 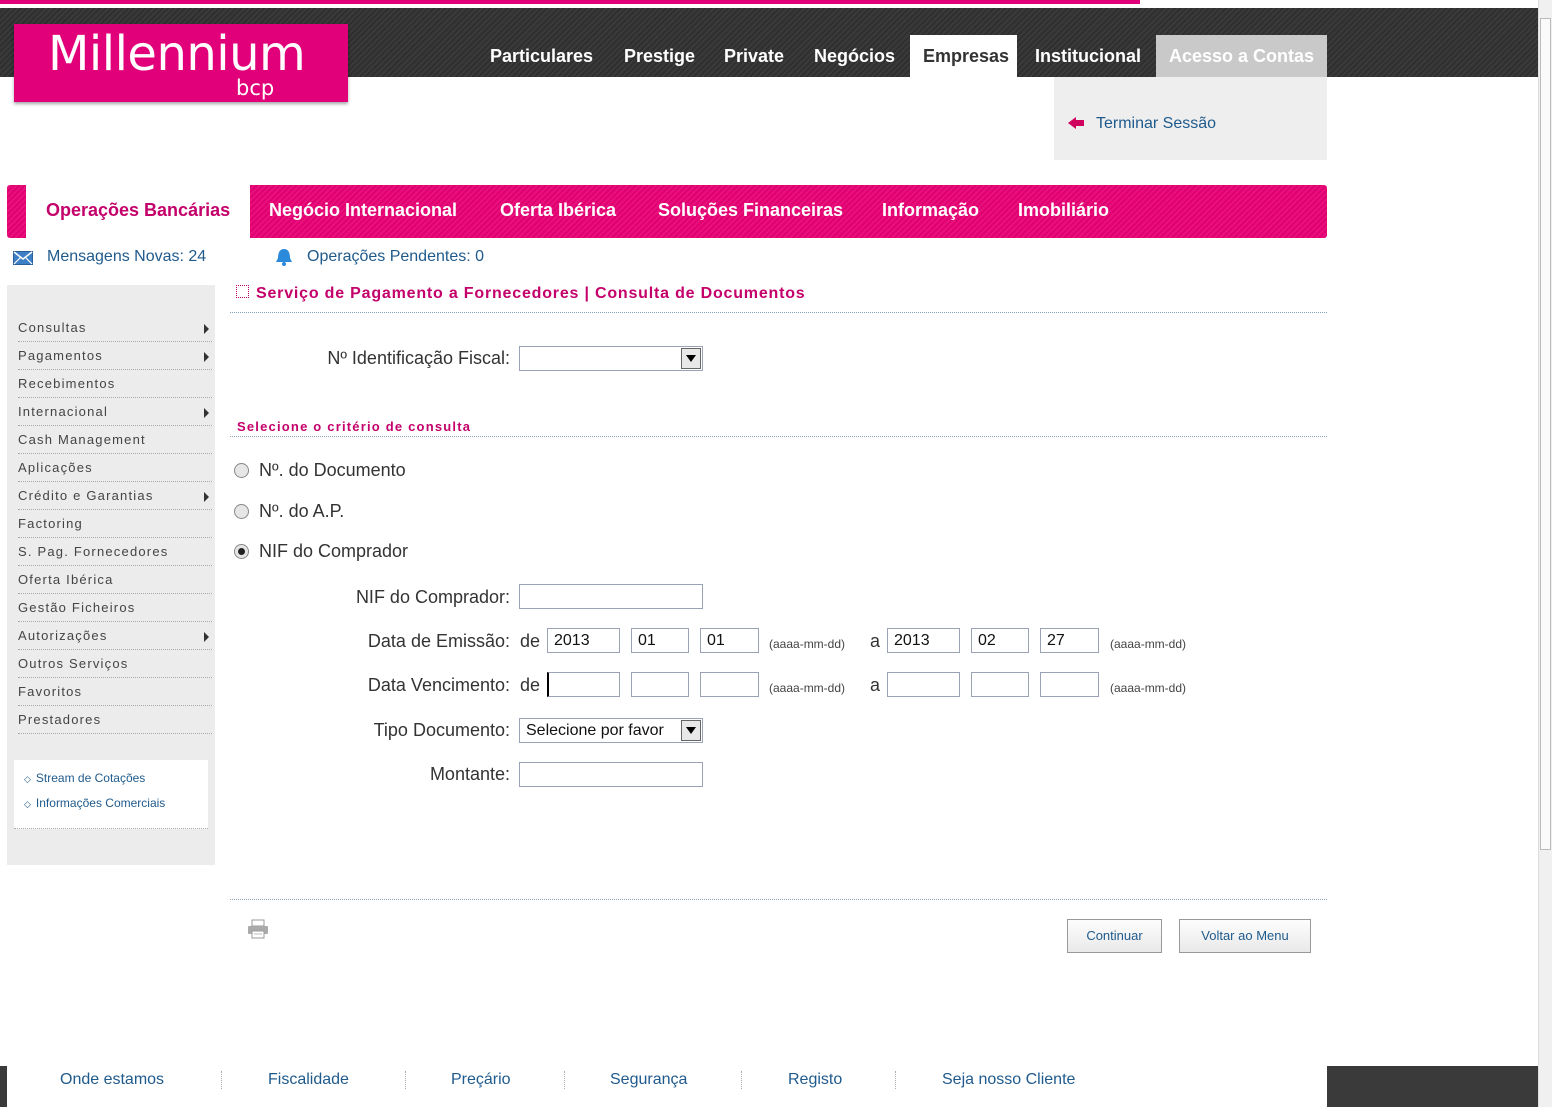 What do you see at coordinates (73, 663) in the screenshot?
I see `sidebar-item-label: Outros Serviços` at bounding box center [73, 663].